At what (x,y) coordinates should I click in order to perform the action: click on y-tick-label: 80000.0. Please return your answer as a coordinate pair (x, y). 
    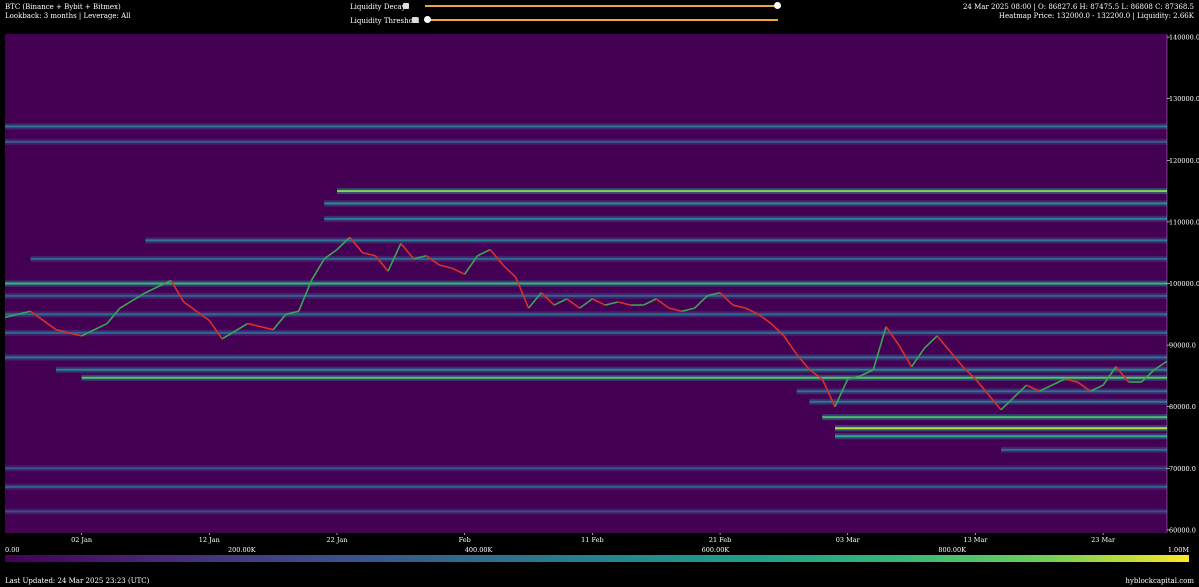
    Looking at the image, I should click on (1182, 407).